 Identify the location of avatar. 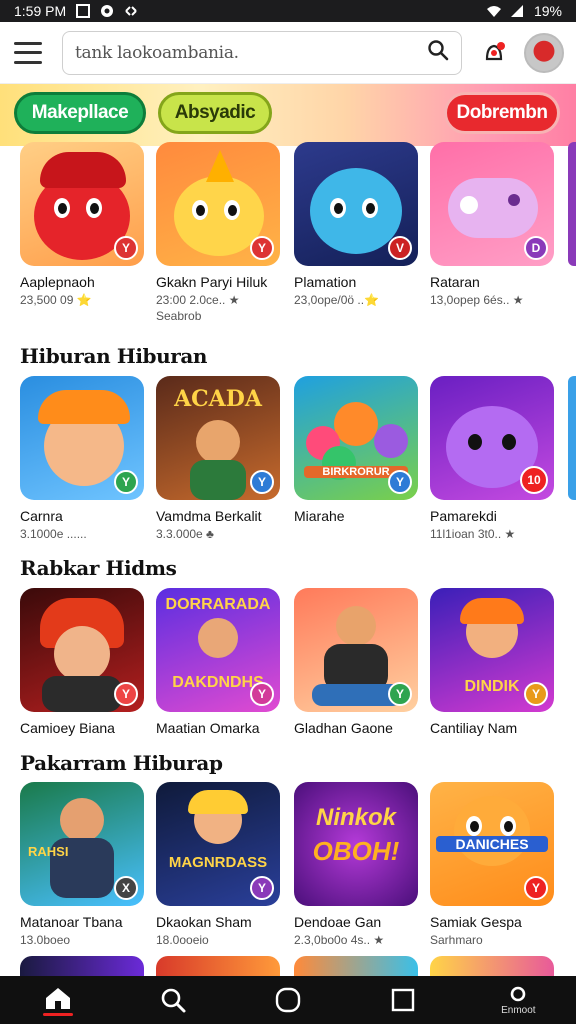
(544, 52).